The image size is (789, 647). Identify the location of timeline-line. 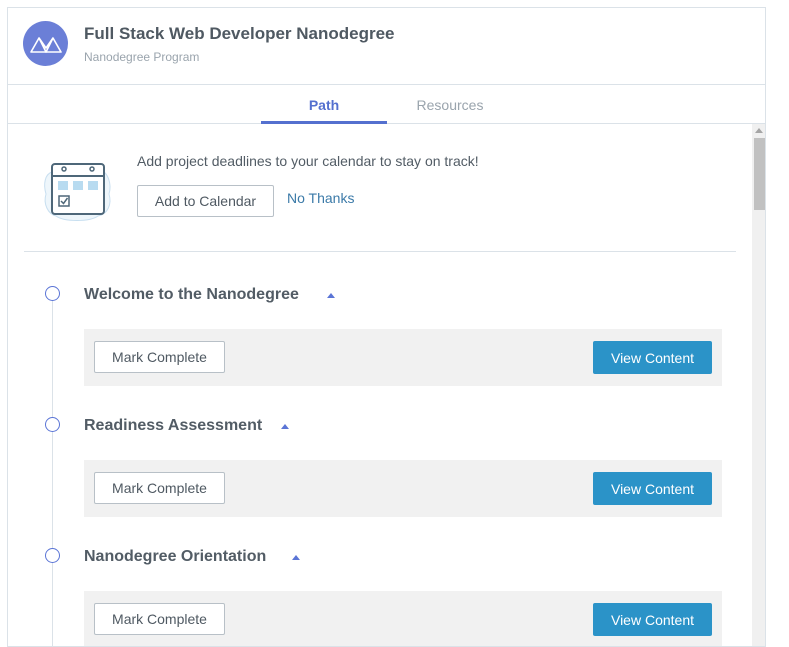
(52, 470).